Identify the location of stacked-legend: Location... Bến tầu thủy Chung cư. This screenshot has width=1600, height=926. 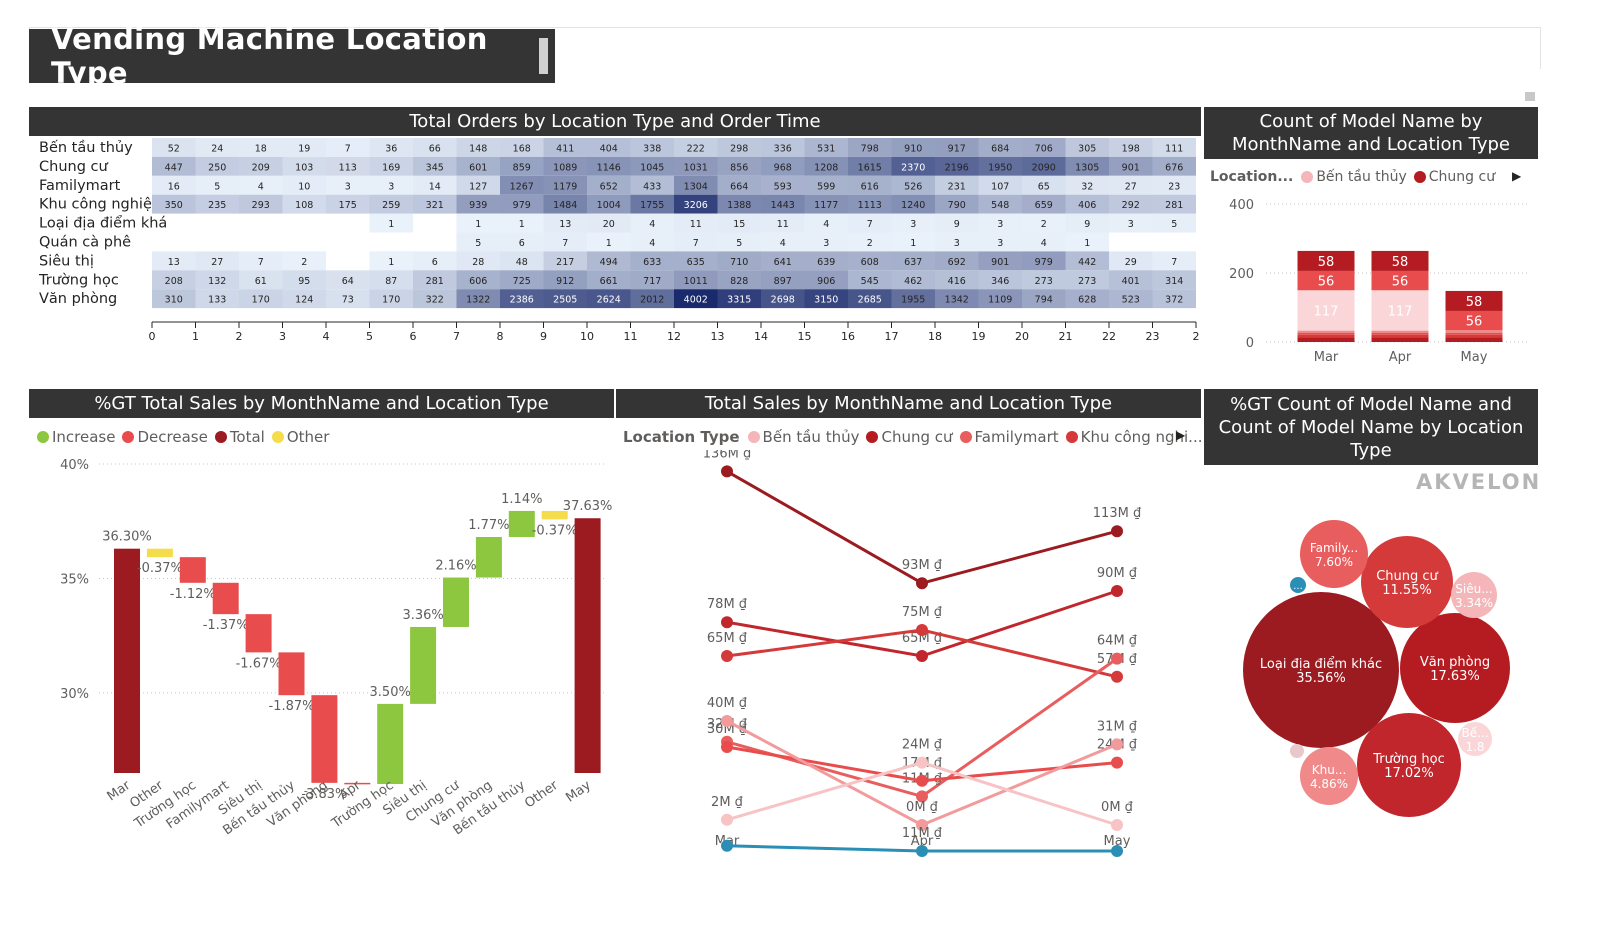
(1356, 177).